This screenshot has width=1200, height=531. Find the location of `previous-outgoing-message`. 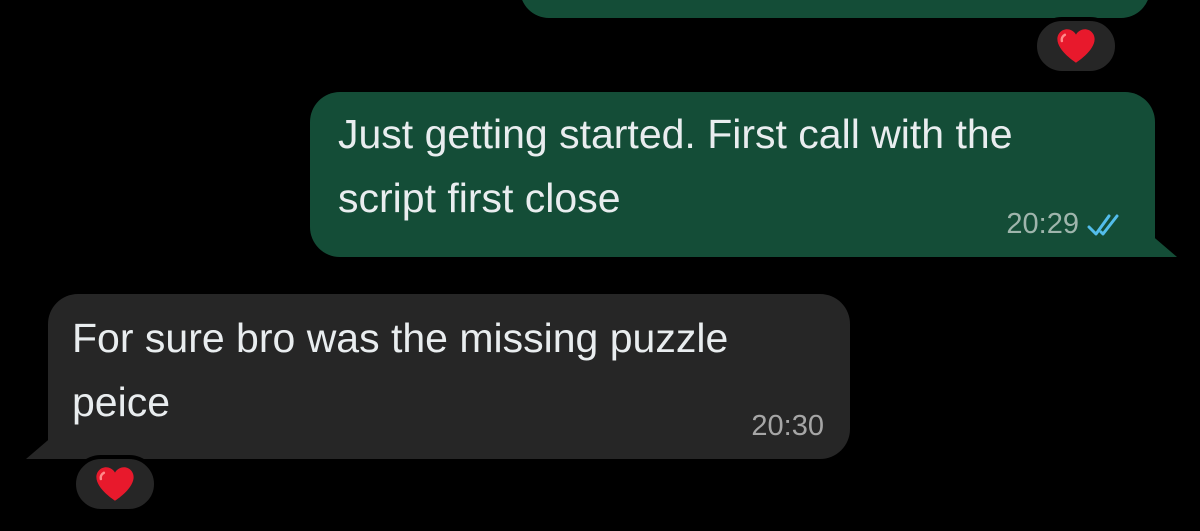

previous-outgoing-message is located at coordinates (835, 9).